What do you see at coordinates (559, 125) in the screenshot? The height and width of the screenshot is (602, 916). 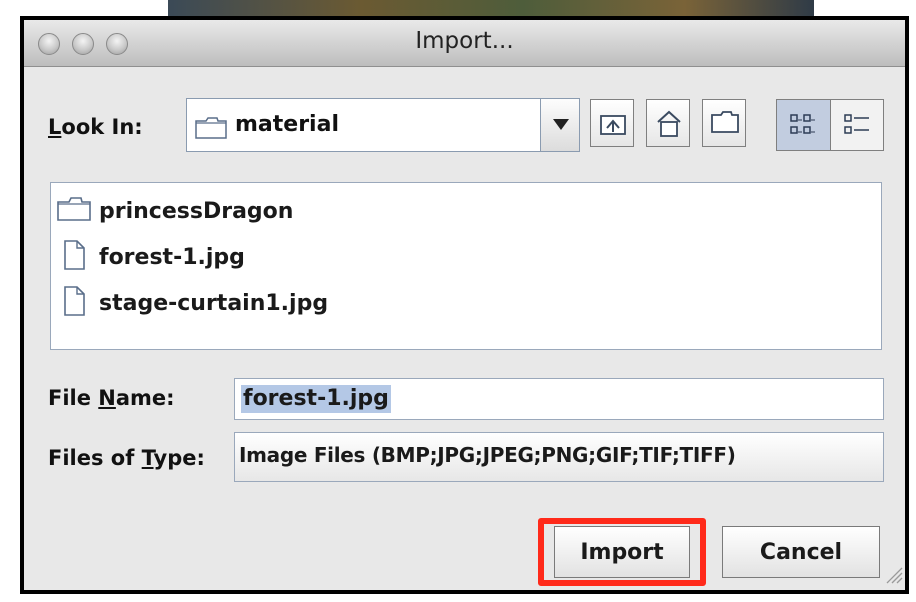 I see `chevron-down-icon` at bounding box center [559, 125].